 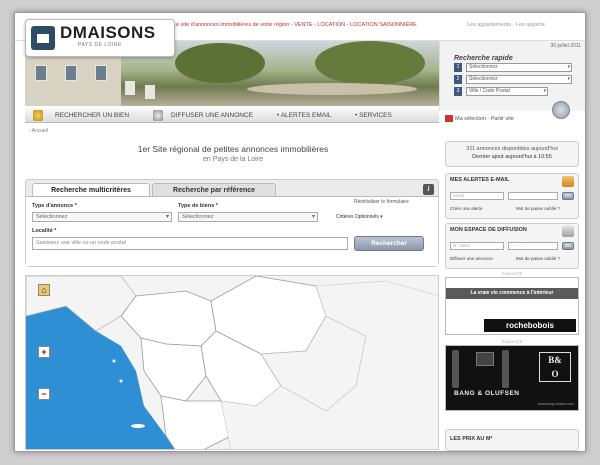 What do you see at coordinates (138, 426) in the screenshot?
I see `island-shape` at bounding box center [138, 426].